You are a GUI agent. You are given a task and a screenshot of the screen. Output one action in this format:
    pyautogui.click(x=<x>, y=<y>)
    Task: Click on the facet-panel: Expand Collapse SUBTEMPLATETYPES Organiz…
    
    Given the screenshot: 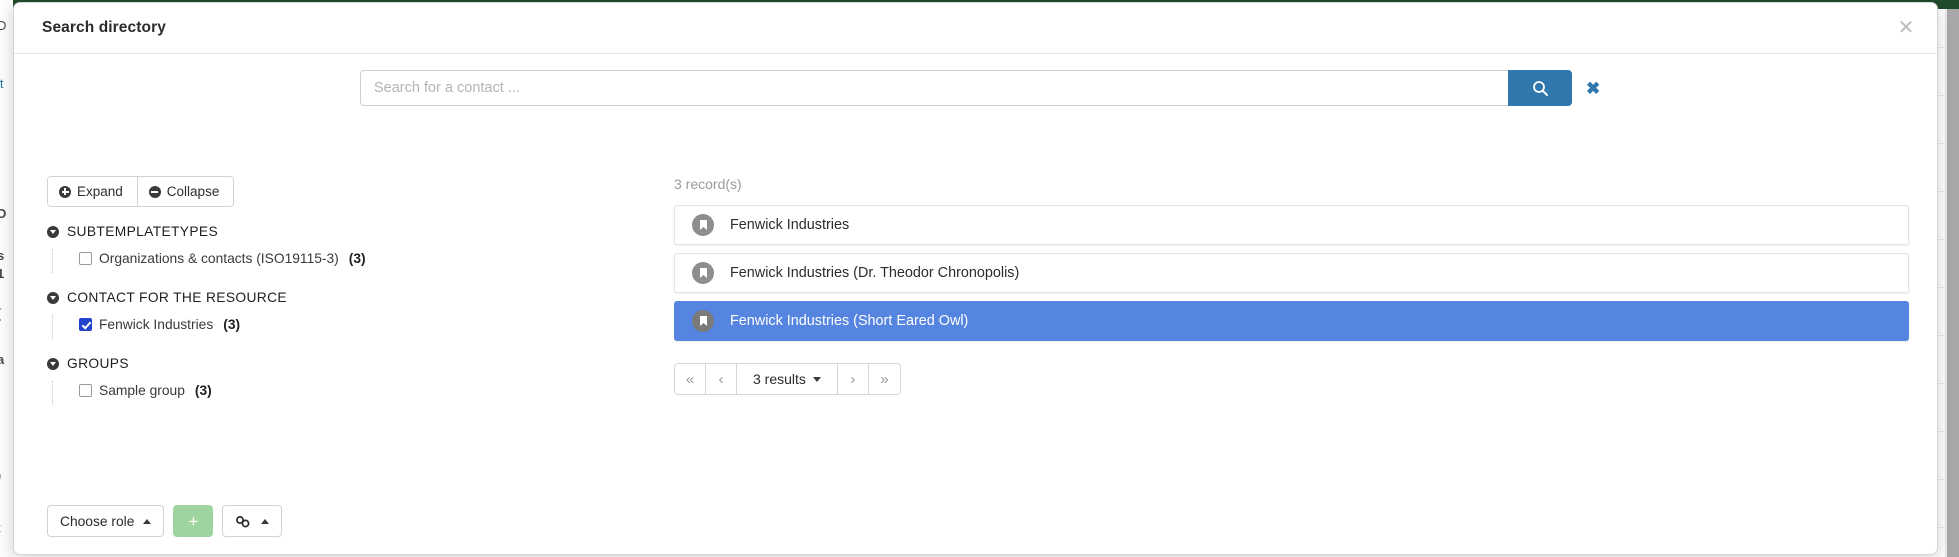 What is the action you would take?
    pyautogui.click(x=357, y=290)
    